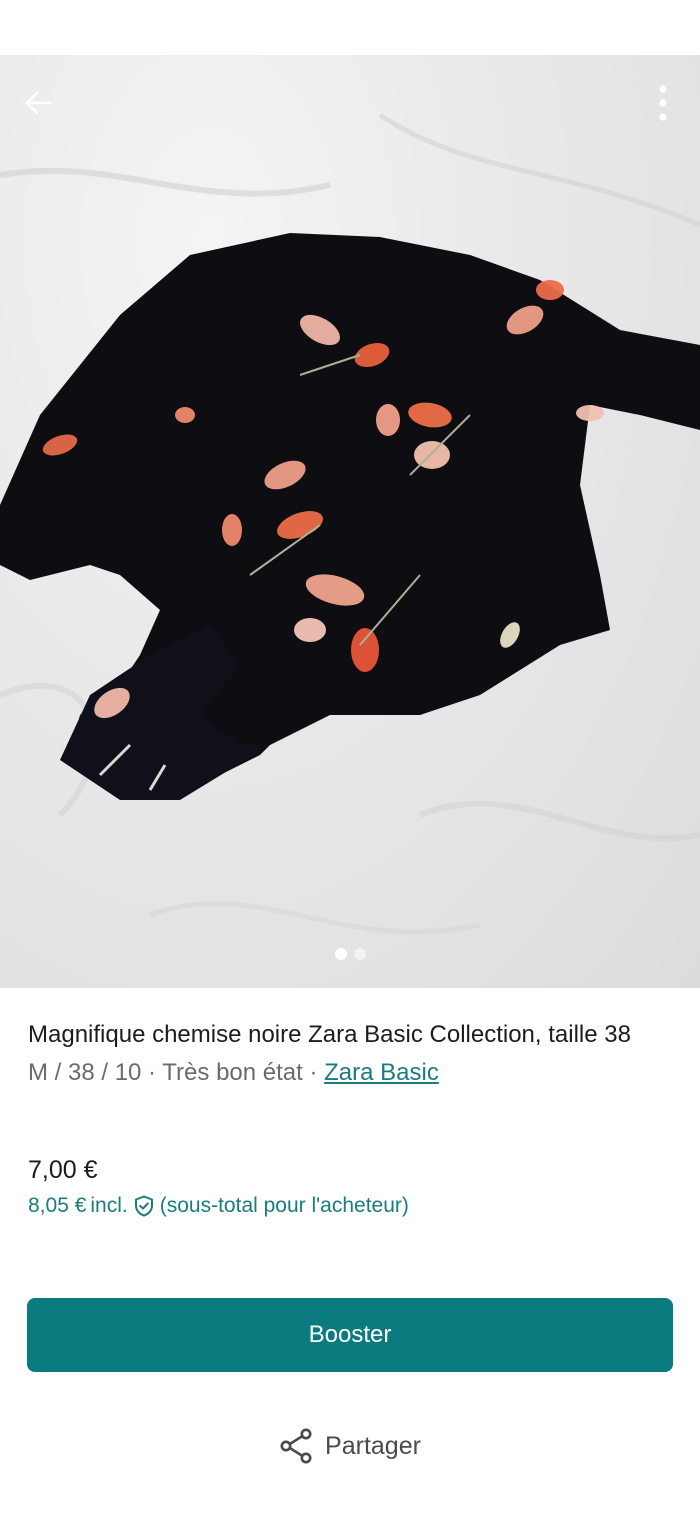 Image resolution: width=700 pixels, height=1517 pixels. I want to click on more-options-button, so click(663, 103).